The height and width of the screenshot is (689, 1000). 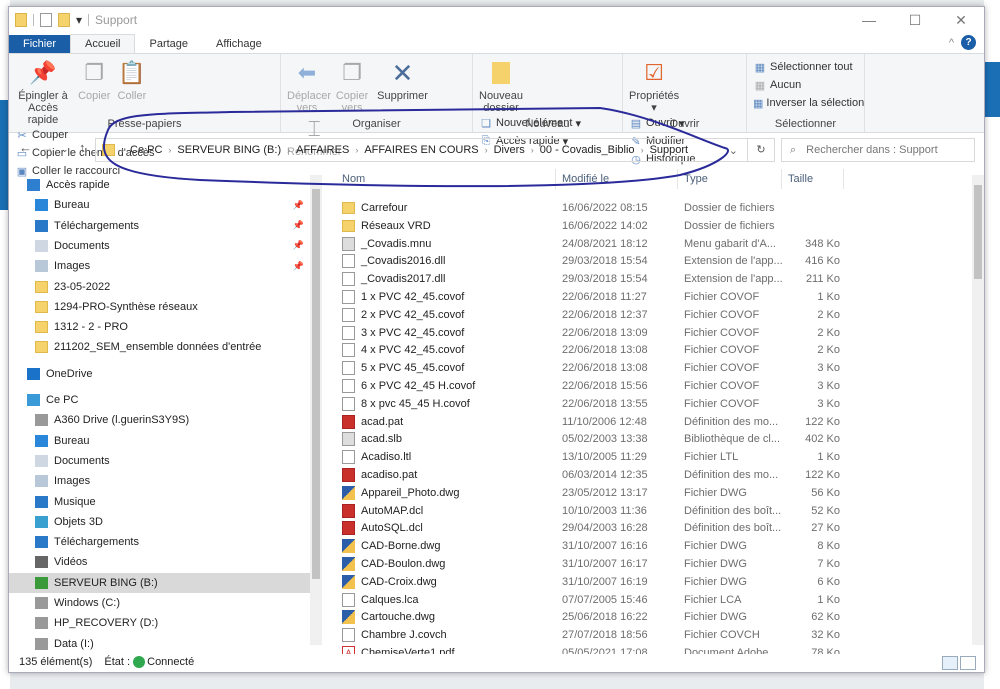 What do you see at coordinates (229, 150) in the screenshot?
I see `crumb: SERVEUR BING (B:)` at bounding box center [229, 150].